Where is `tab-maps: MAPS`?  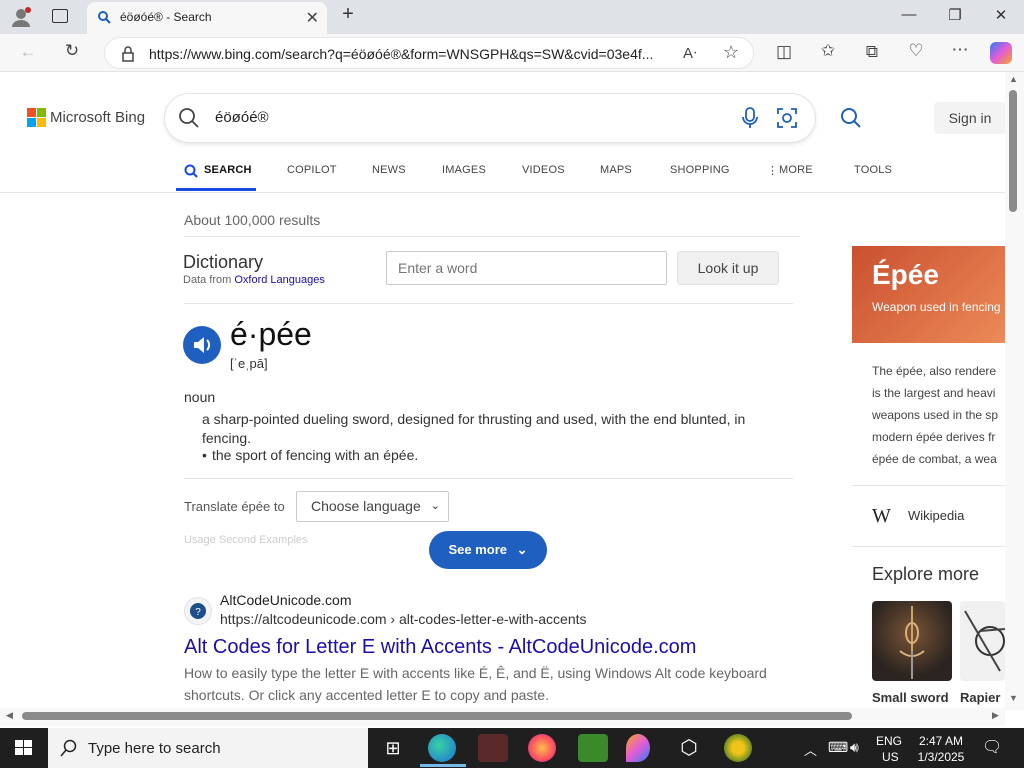
tab-maps: MAPS is located at coordinates (616, 170).